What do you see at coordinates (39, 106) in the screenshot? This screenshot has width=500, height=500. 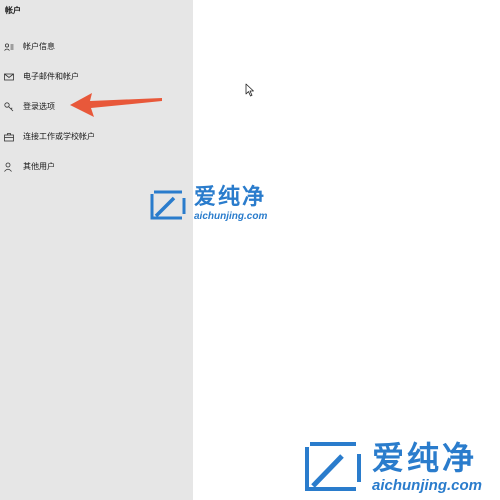 I see `sidebar-item-label: 登录选项` at bounding box center [39, 106].